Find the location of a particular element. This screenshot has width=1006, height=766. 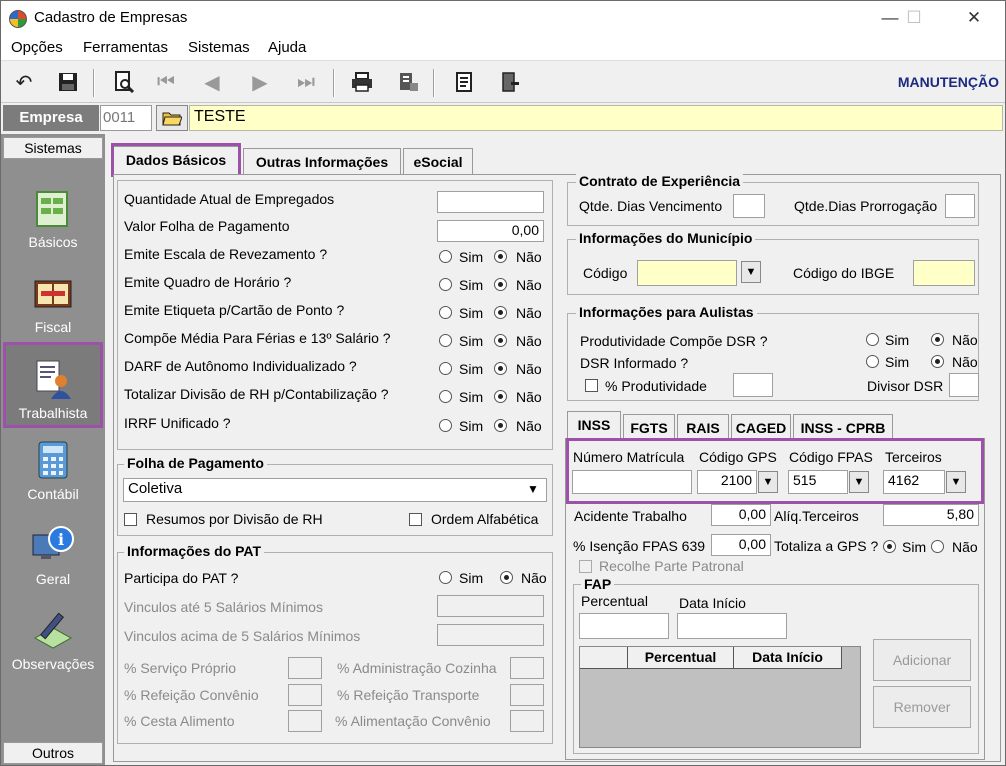

question-darf-nao-radio is located at coordinates (500, 368).